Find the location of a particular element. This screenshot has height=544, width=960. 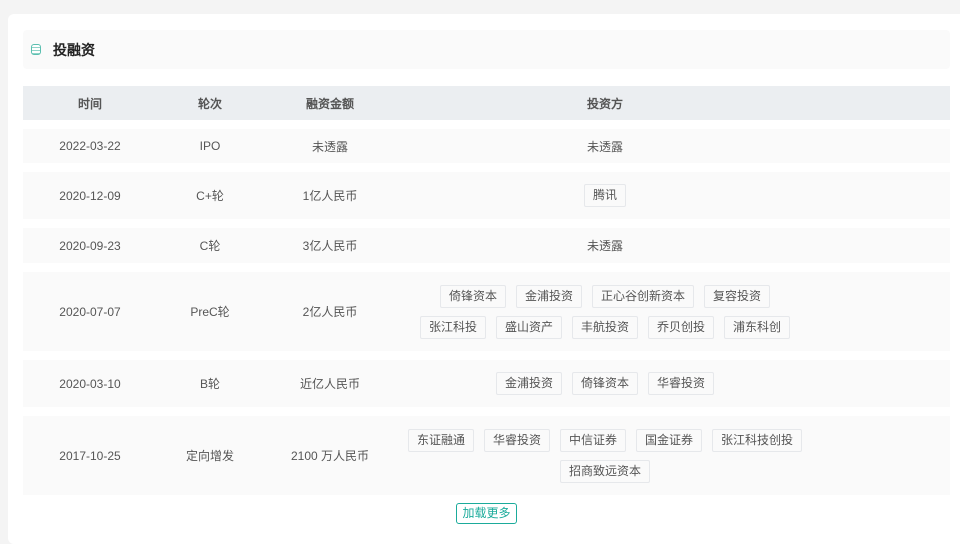

col-date: 时间 is located at coordinates (89, 103).